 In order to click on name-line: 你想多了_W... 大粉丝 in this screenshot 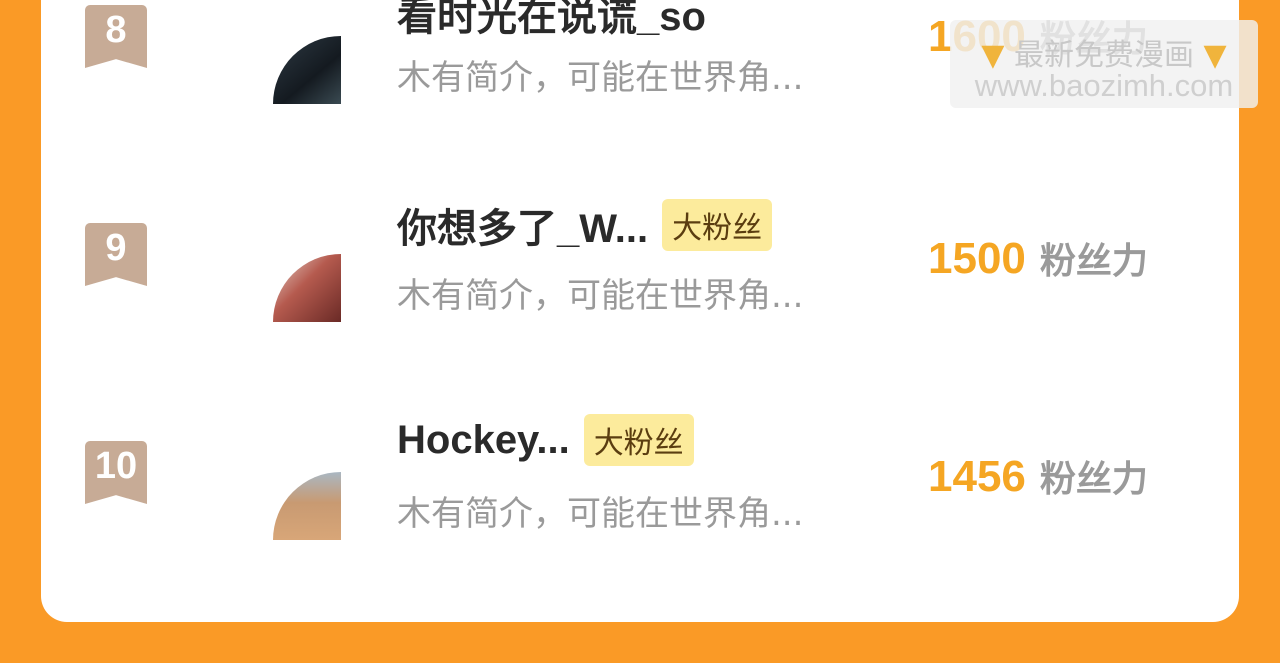, I will do `click(585, 225)`.